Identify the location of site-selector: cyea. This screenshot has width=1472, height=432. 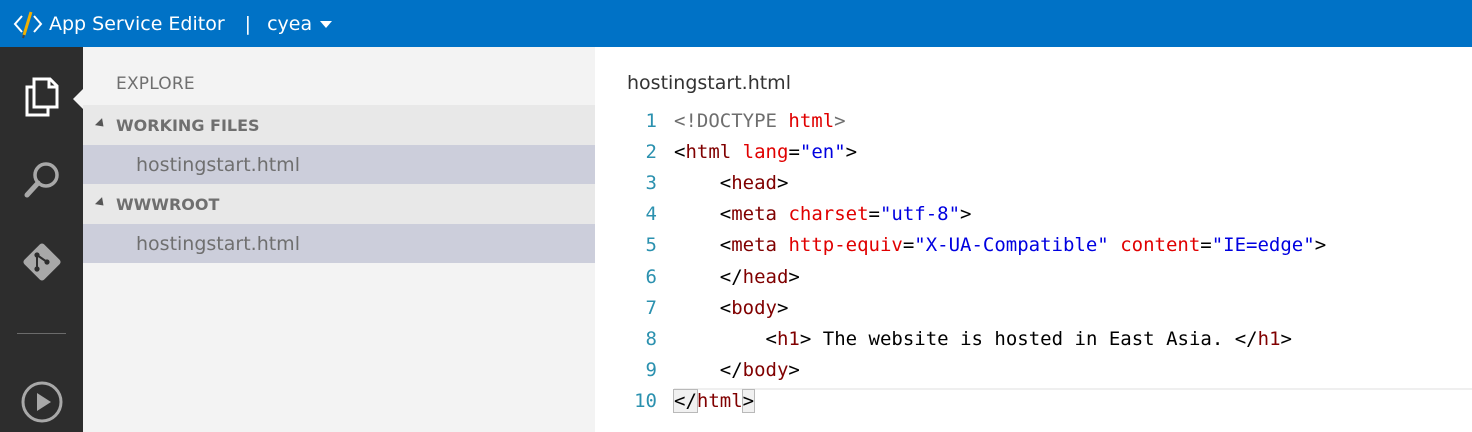
(300, 23).